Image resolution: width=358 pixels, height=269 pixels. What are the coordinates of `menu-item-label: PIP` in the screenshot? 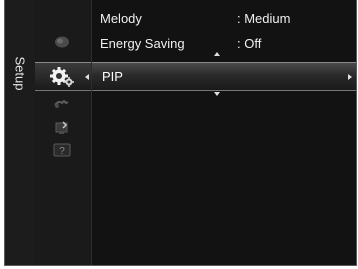 It's located at (112, 76).